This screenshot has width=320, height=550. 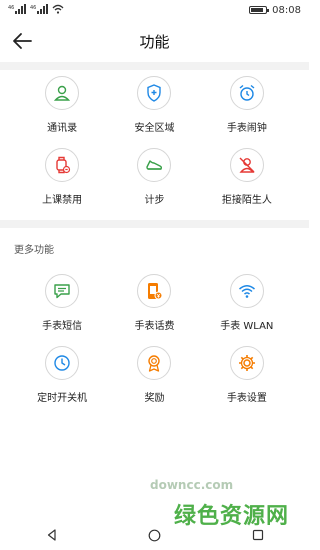 I want to click on function-safe-zone: 安全区域, so click(x=154, y=112).